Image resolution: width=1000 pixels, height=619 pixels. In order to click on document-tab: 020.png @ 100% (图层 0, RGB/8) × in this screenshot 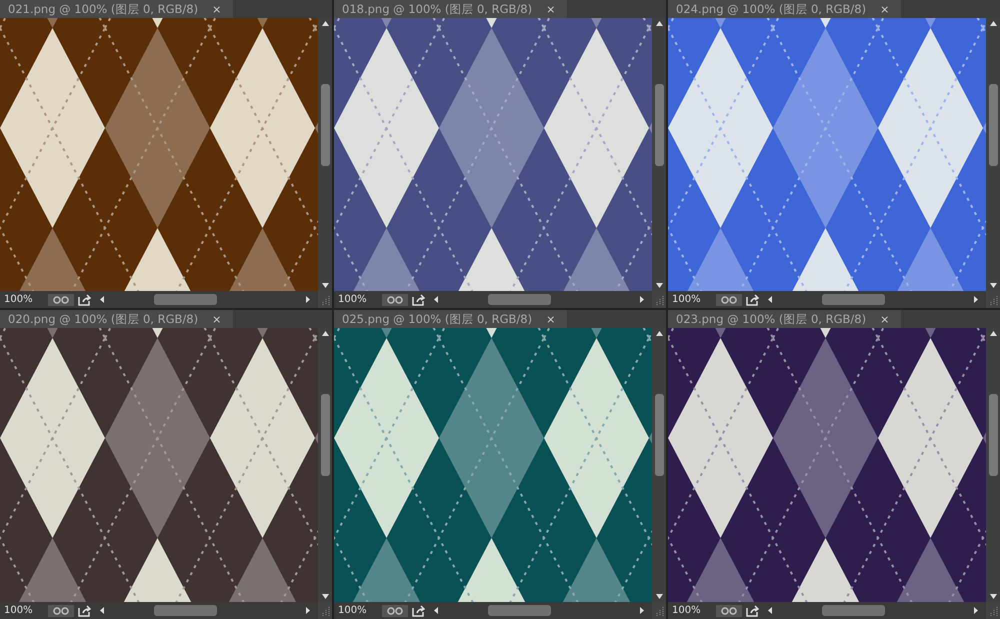, I will do `click(117, 319)`.